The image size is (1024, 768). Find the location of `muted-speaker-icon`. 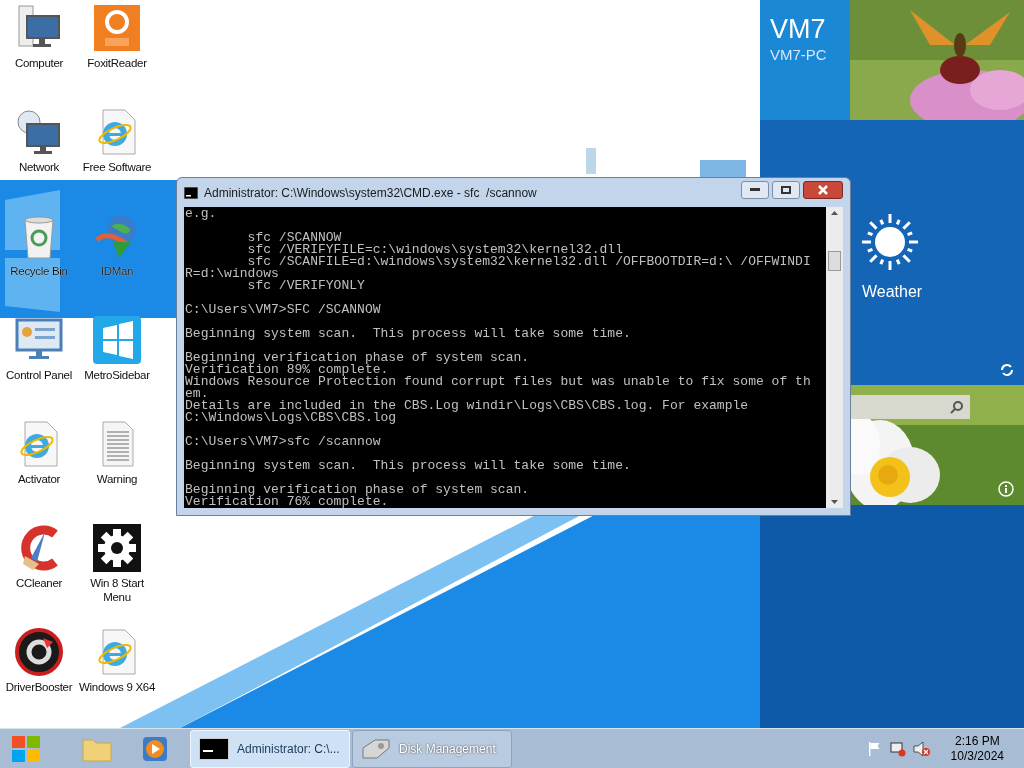

muted-speaker-icon is located at coordinates (921, 748).